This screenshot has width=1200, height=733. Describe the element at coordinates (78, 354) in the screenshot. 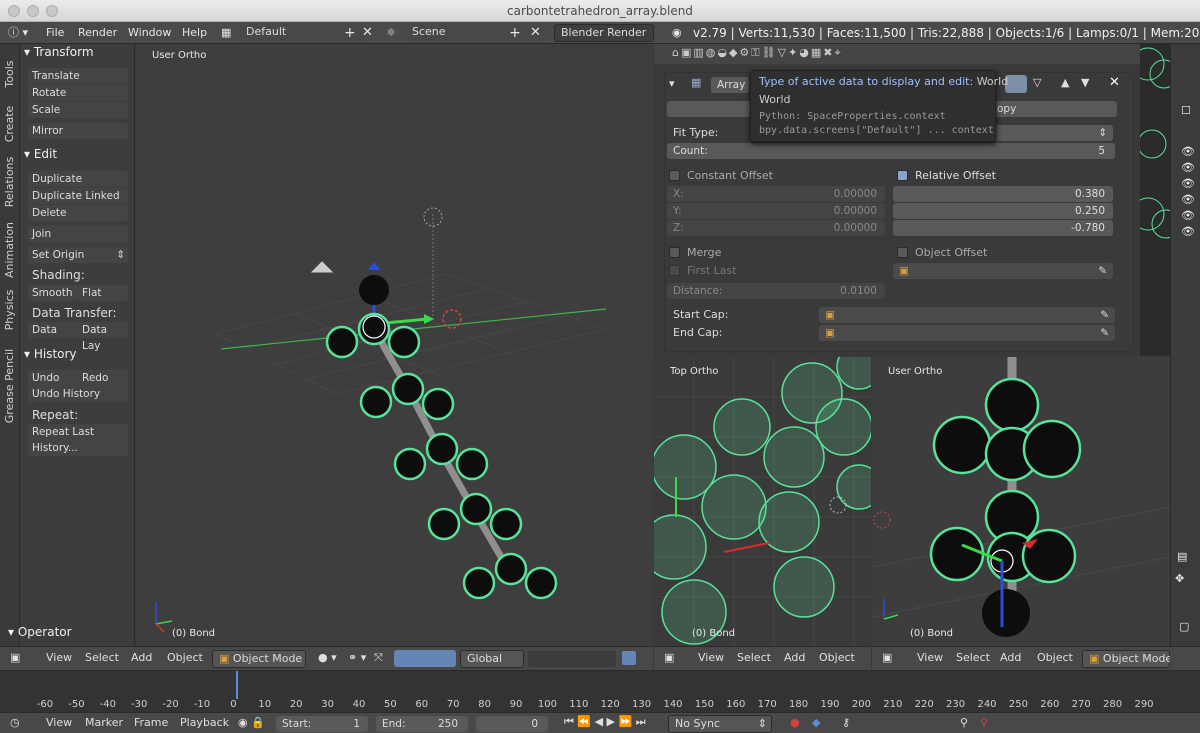

I see `panel-history-header: ▾ History` at that location.